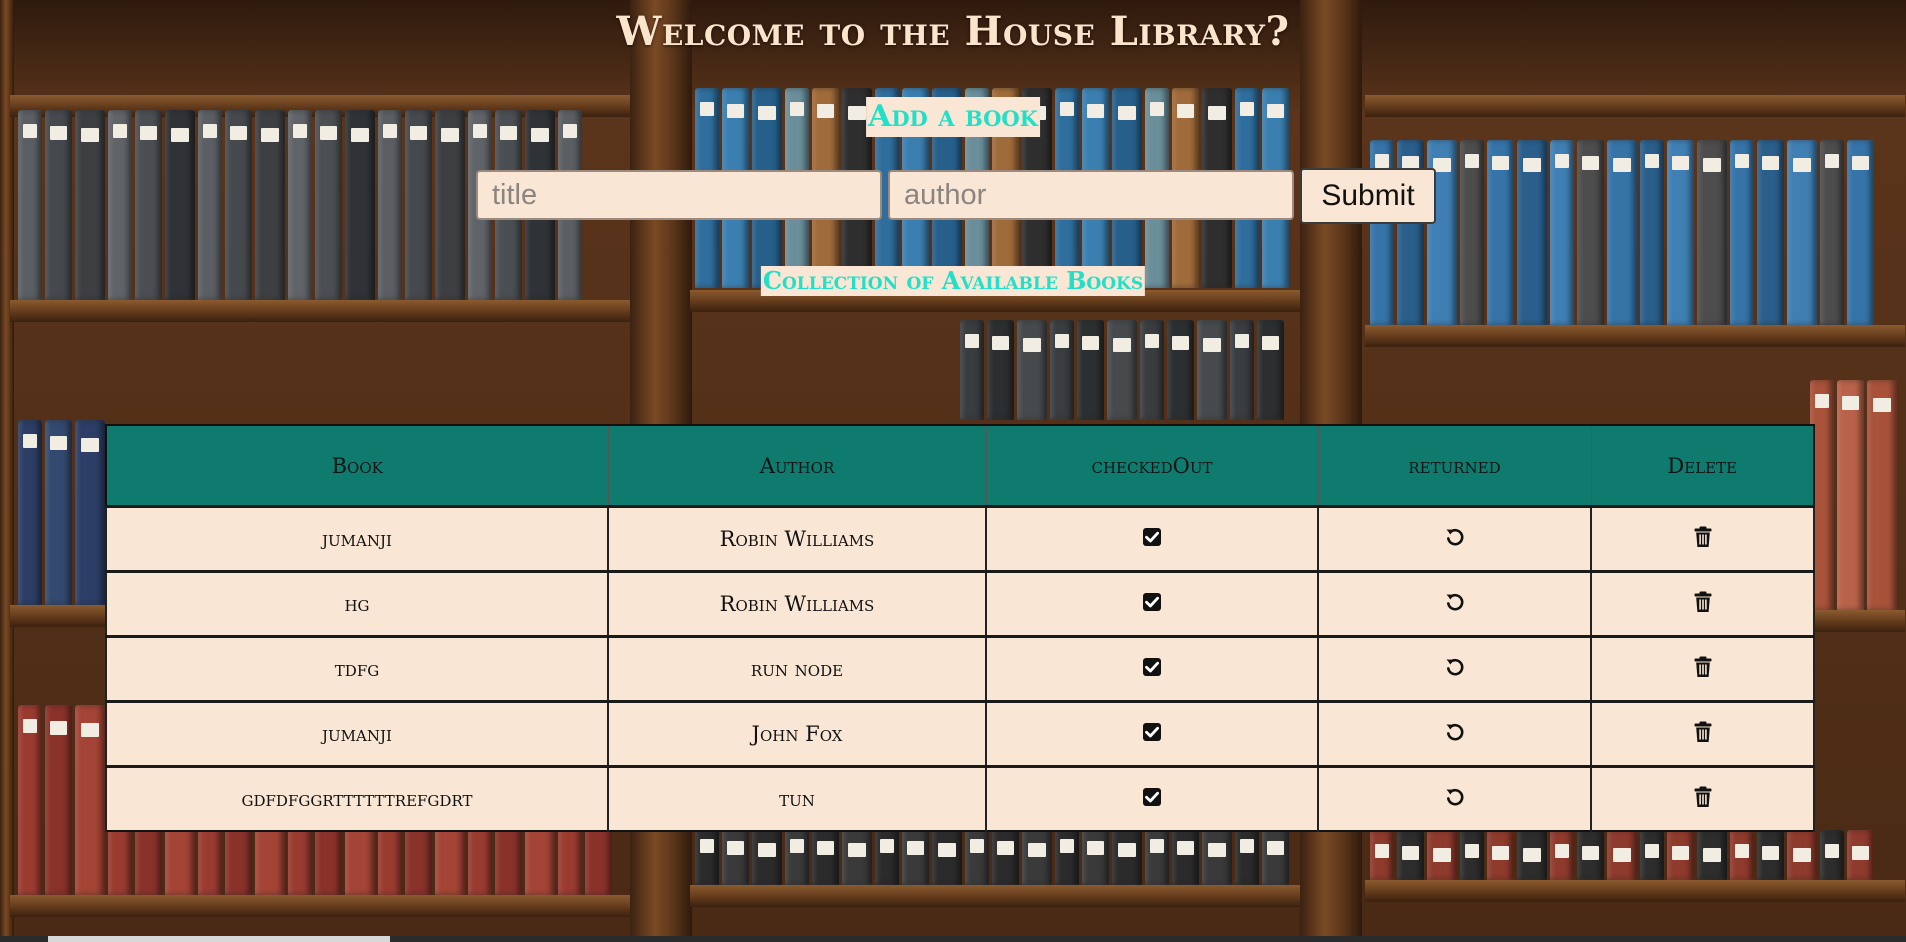 This screenshot has height=942, width=1906. Describe the element at coordinates (219, 939) in the screenshot. I see `scrollbar-thumb` at that location.